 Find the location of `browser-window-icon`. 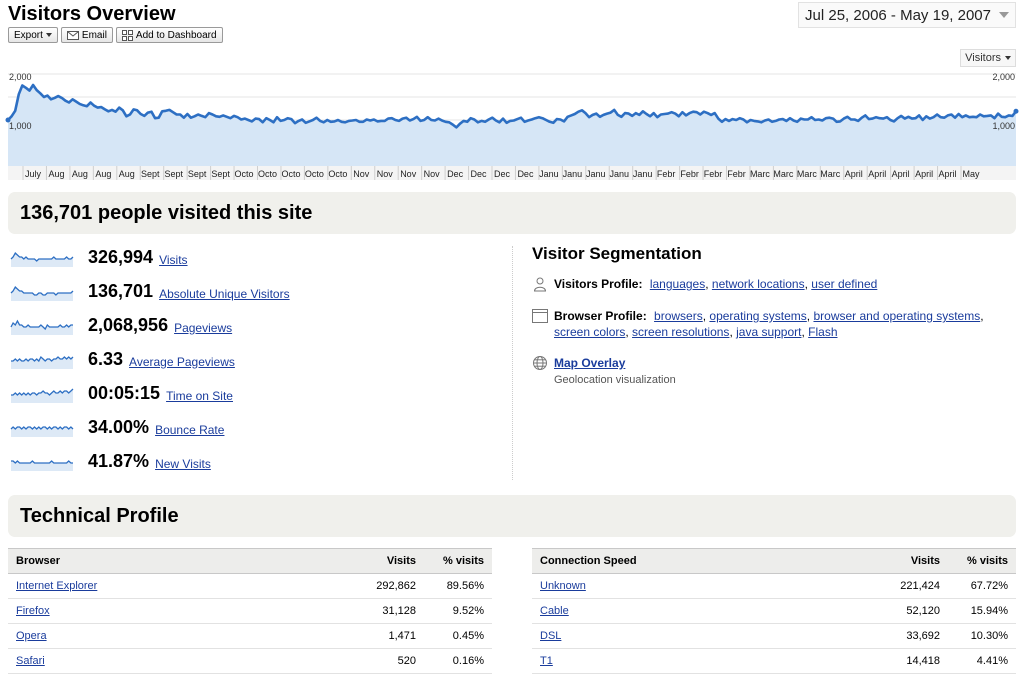

browser-window-icon is located at coordinates (540, 316).